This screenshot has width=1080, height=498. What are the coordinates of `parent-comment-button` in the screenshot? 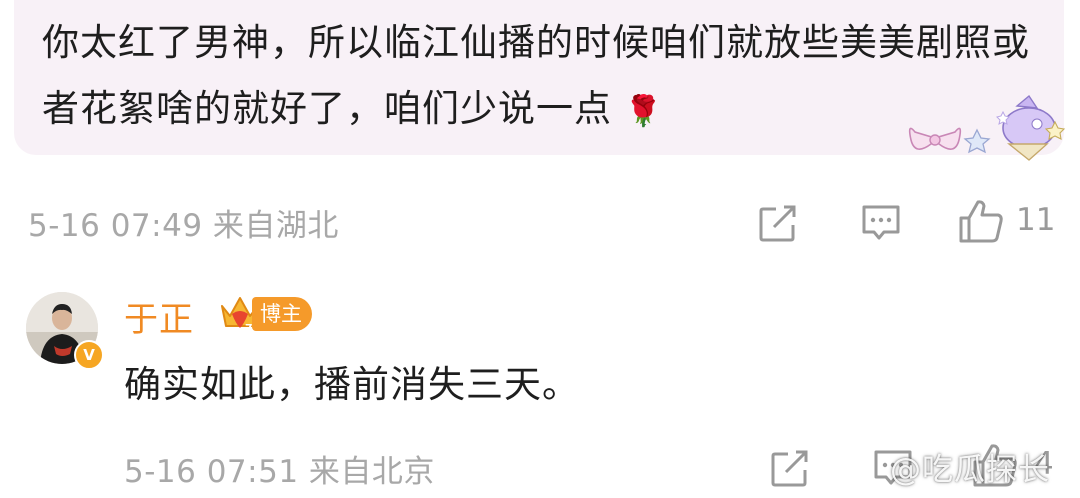 It's located at (881, 223).